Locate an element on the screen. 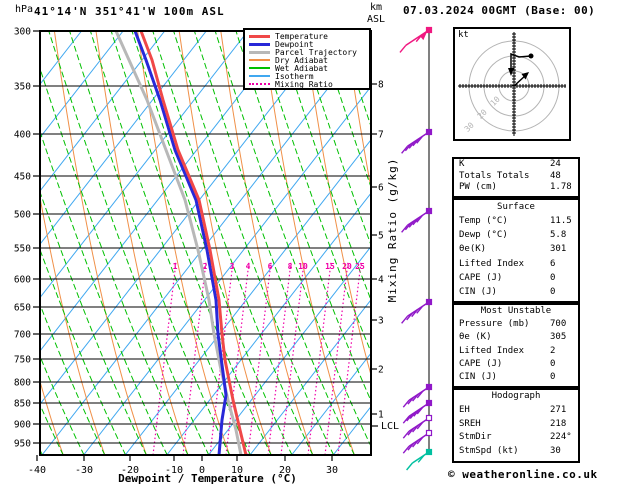 The width and height of the screenshot is (629, 486). x-axis-label: Dewpoint / Temperature (°C) is located at coordinates (207, 478).